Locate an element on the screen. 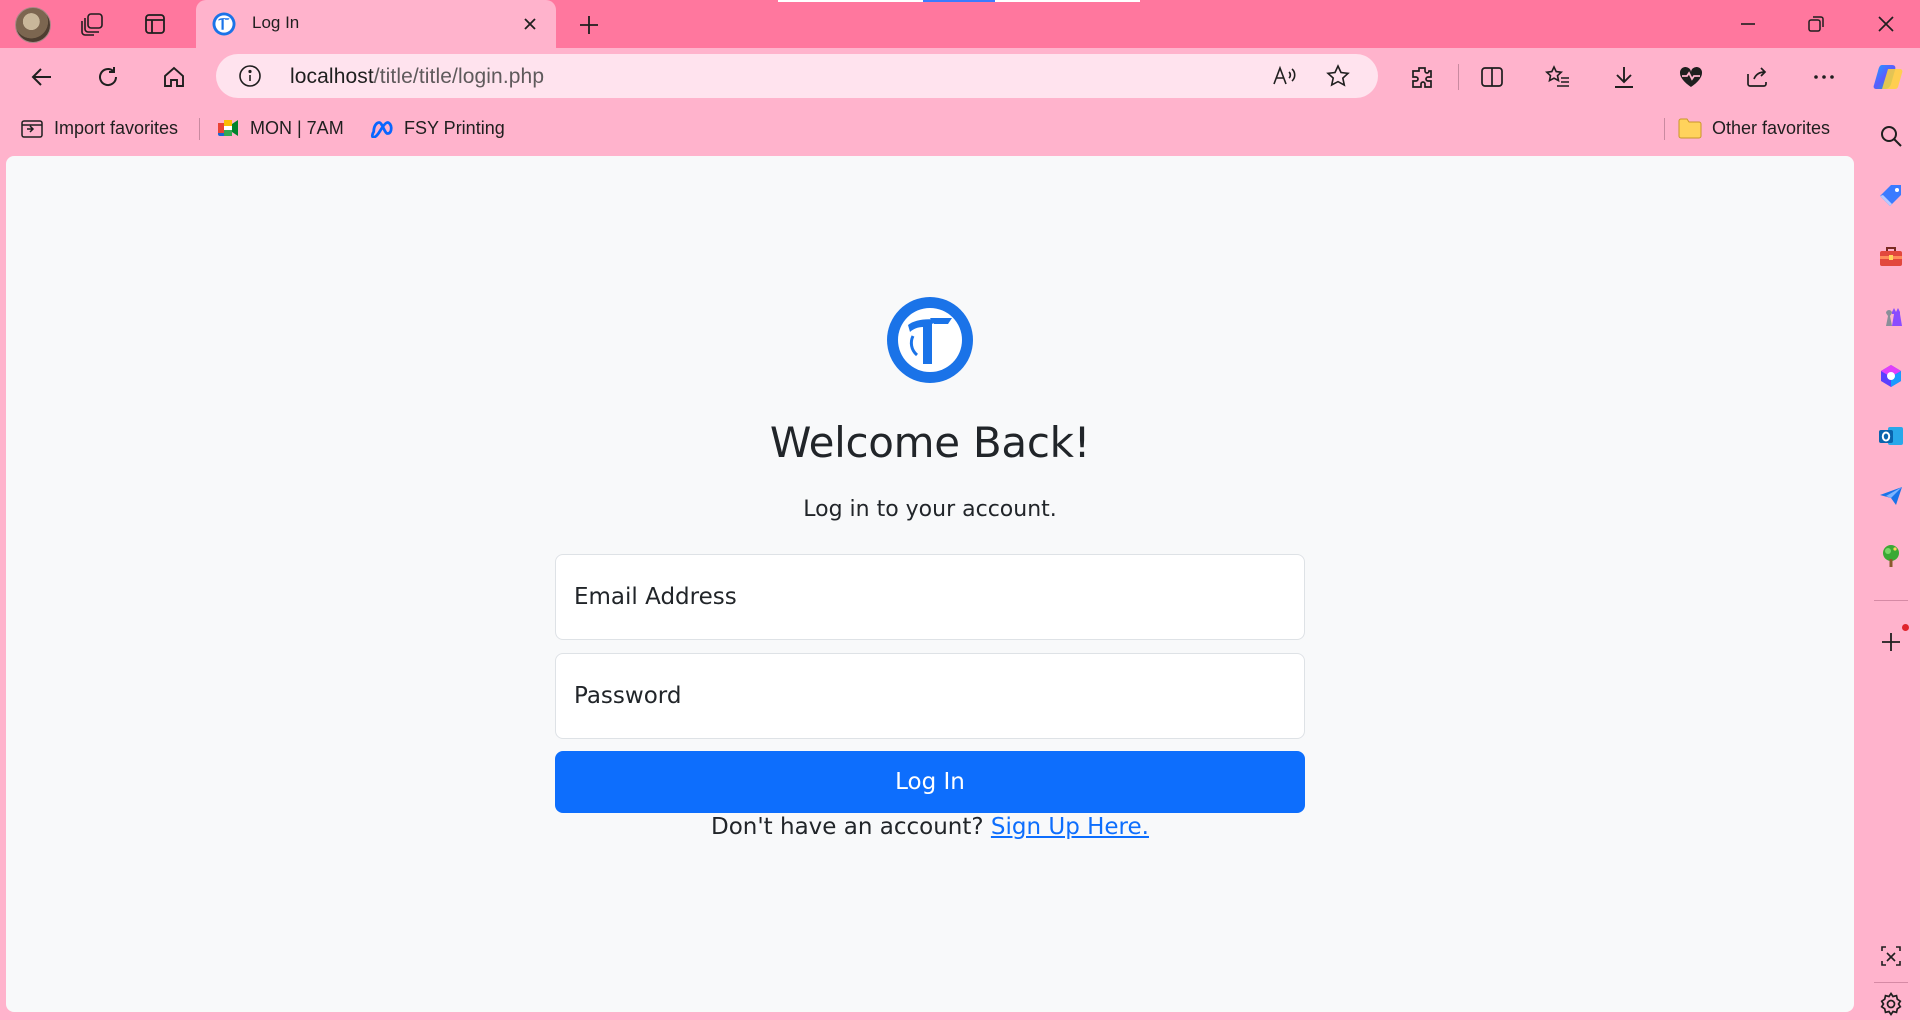 This screenshot has height=1020, width=1920. copilot-icon is located at coordinates (1888, 77).